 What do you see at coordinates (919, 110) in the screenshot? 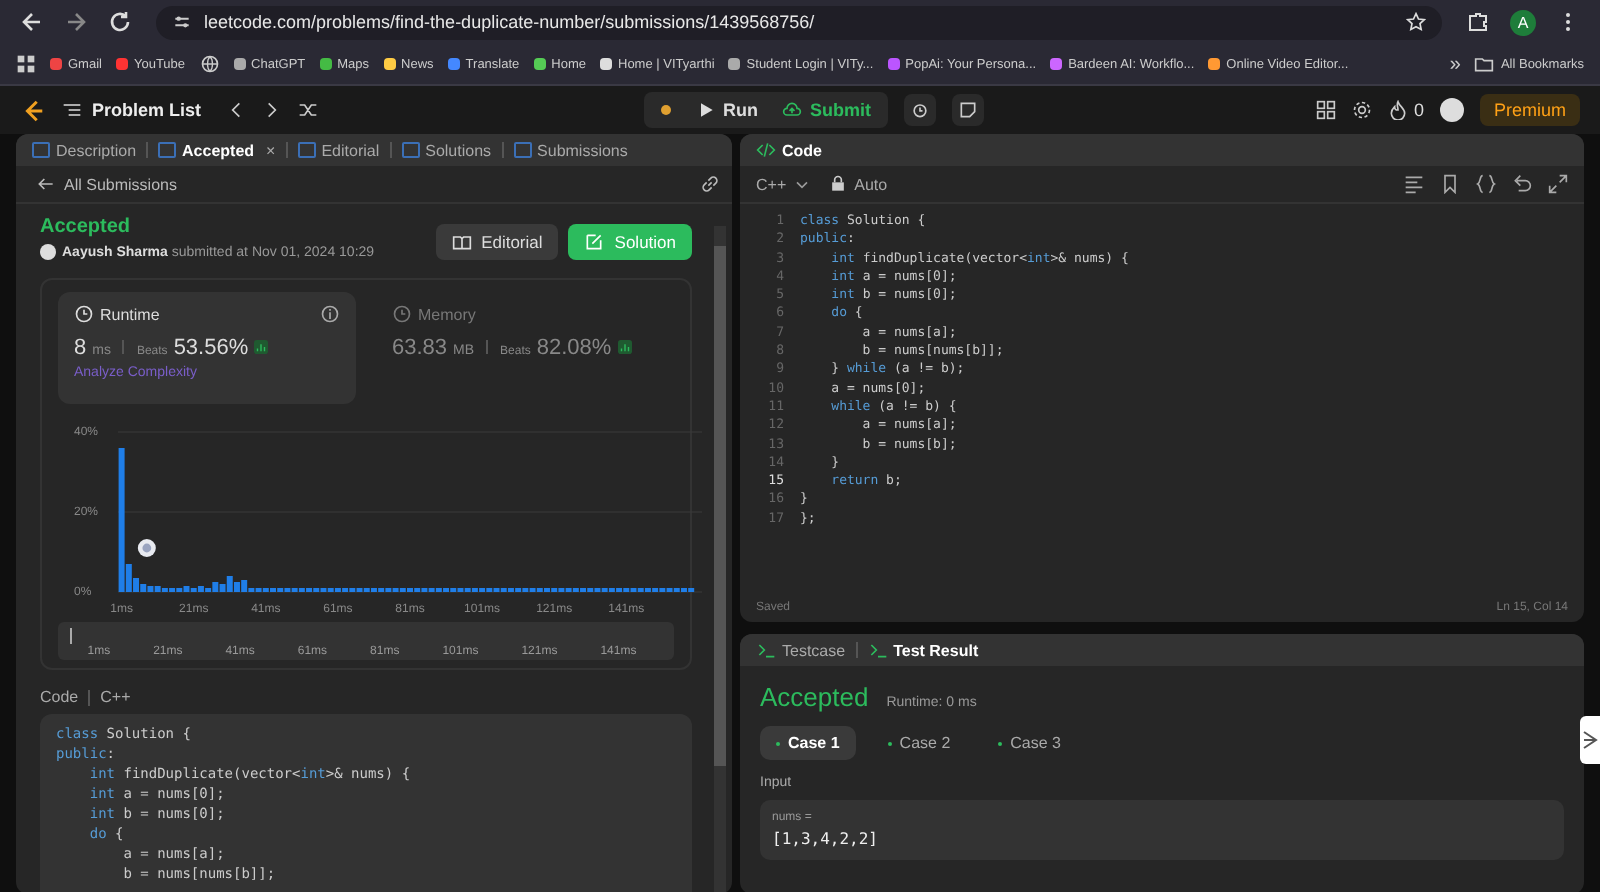
I see `alarm-icon` at bounding box center [919, 110].